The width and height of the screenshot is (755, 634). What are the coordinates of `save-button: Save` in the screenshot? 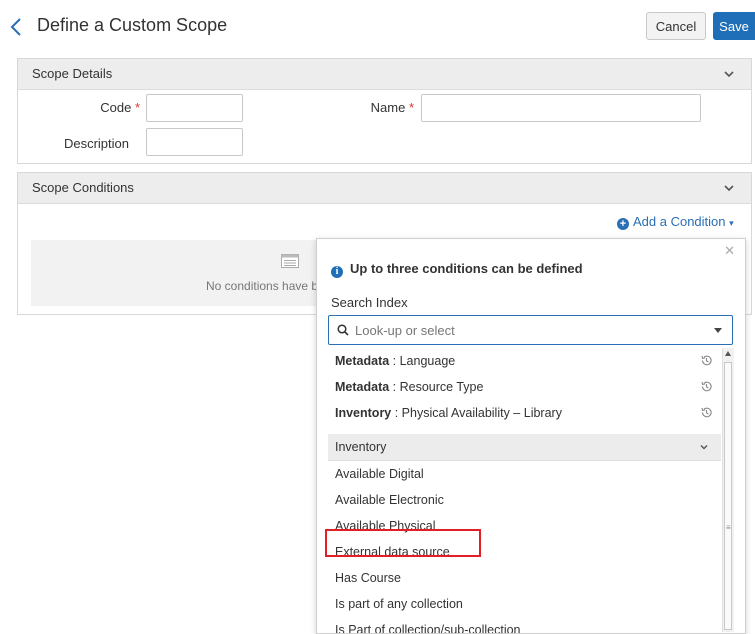 It's located at (734, 26).